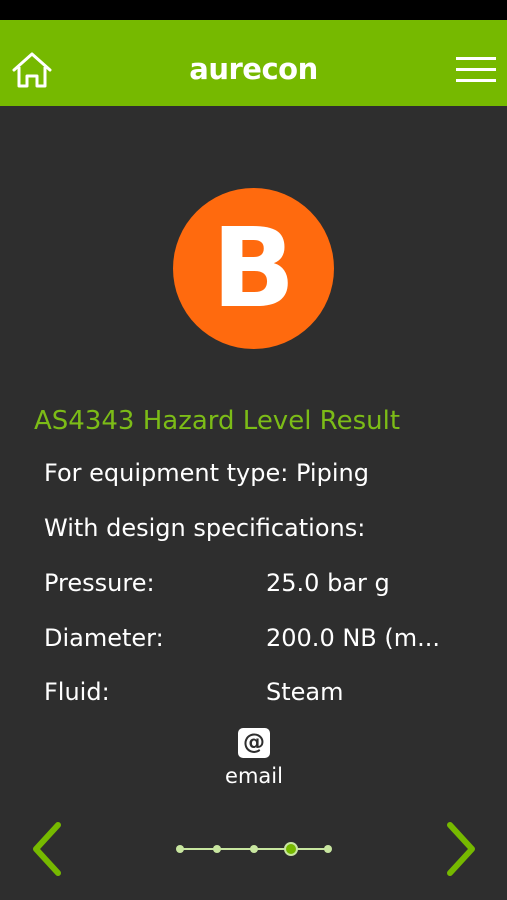 This screenshot has height=900, width=507. What do you see at coordinates (77, 692) in the screenshot?
I see `spec-label-fluid: Fluid:` at bounding box center [77, 692].